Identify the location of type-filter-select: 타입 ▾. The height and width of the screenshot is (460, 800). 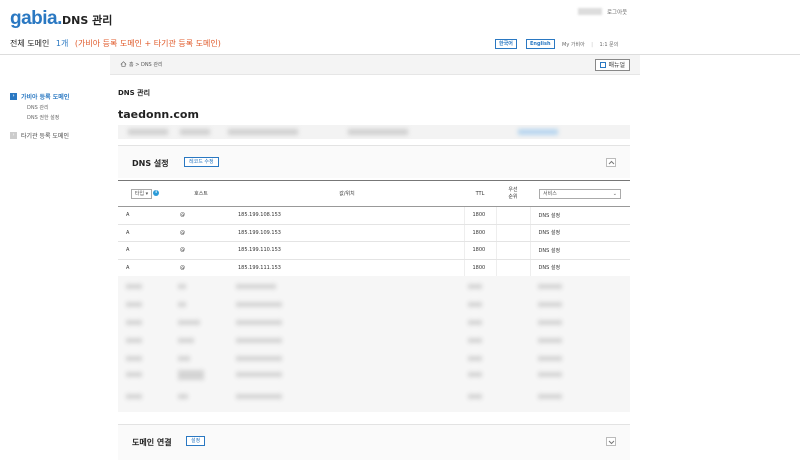
(141, 193).